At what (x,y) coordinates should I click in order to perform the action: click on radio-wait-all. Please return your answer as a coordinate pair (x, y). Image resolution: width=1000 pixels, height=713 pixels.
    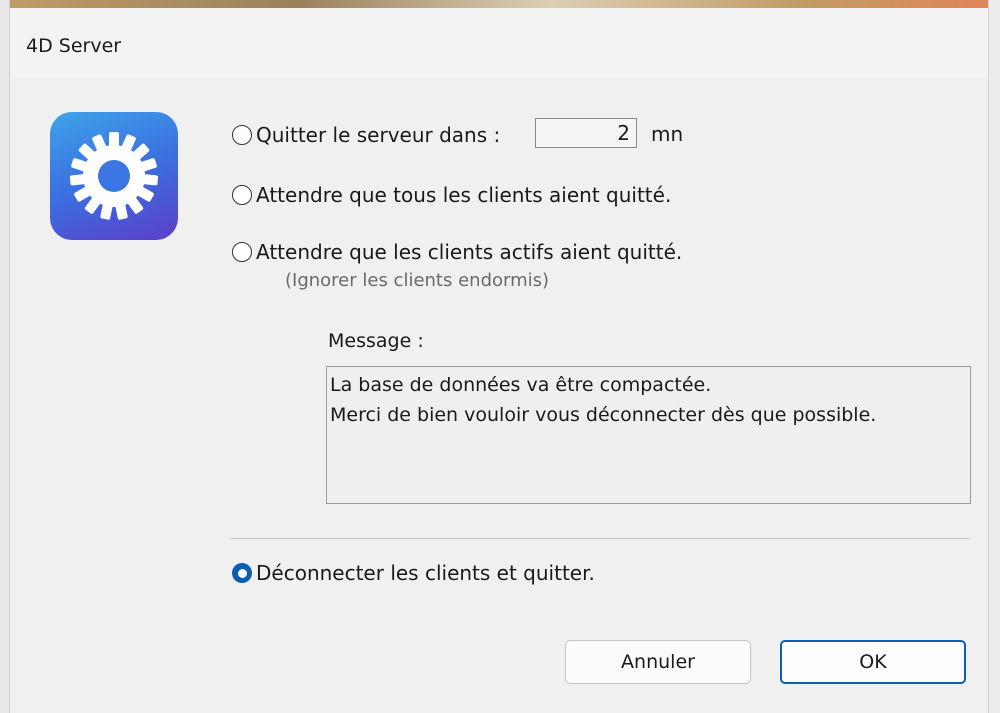
    Looking at the image, I should click on (242, 195).